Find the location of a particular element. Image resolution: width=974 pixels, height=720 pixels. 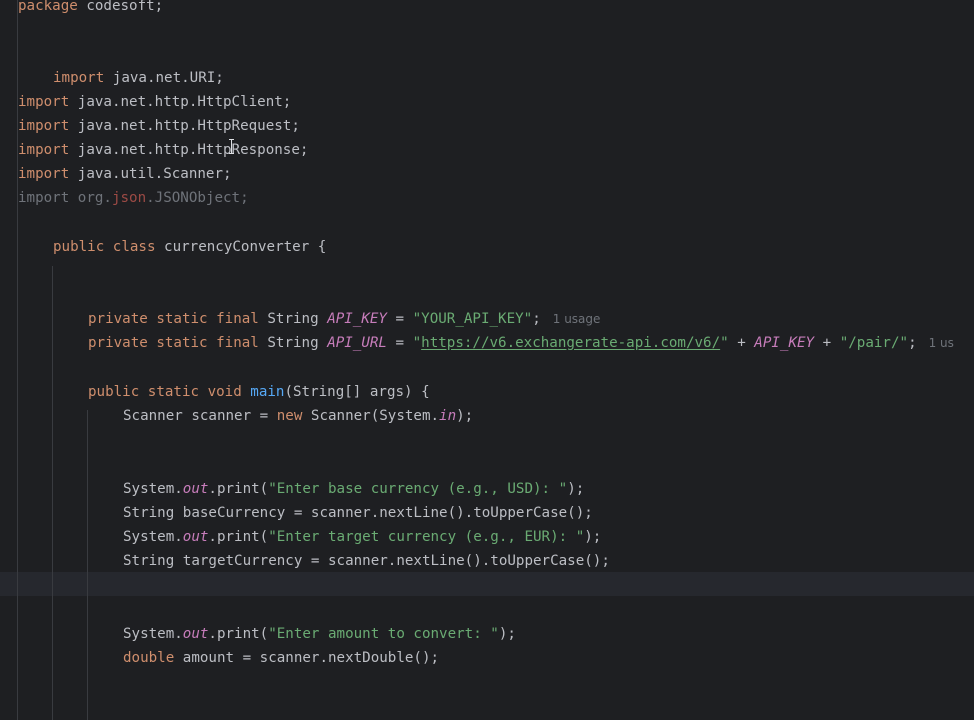

import-path: org. is located at coordinates (90, 198).